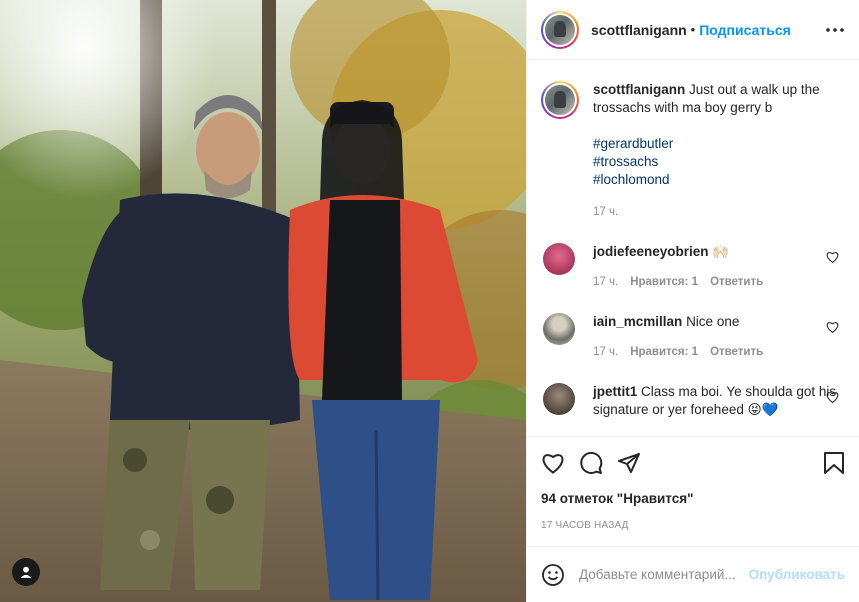 The image size is (859, 602). Describe the element at coordinates (797, 574) in the screenshot. I see `publish-button: Опубликовать` at that location.